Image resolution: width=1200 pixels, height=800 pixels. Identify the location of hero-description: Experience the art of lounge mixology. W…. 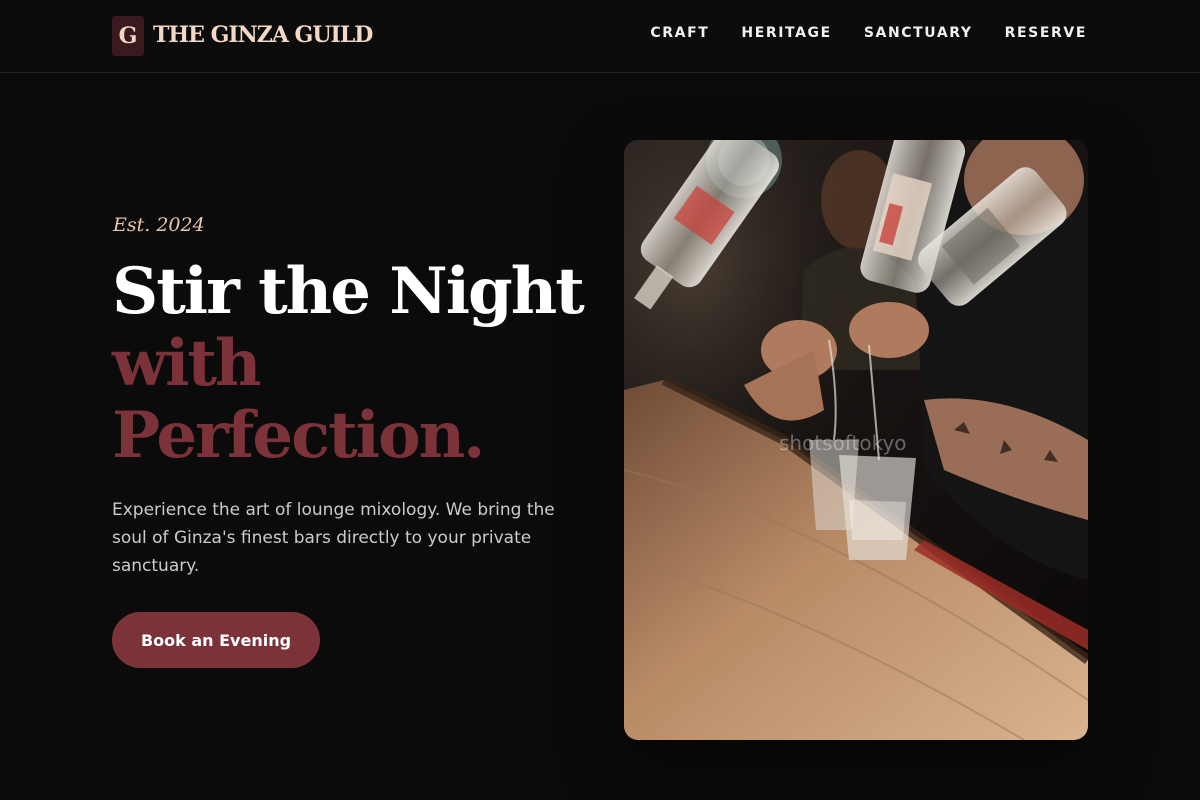
(333, 538).